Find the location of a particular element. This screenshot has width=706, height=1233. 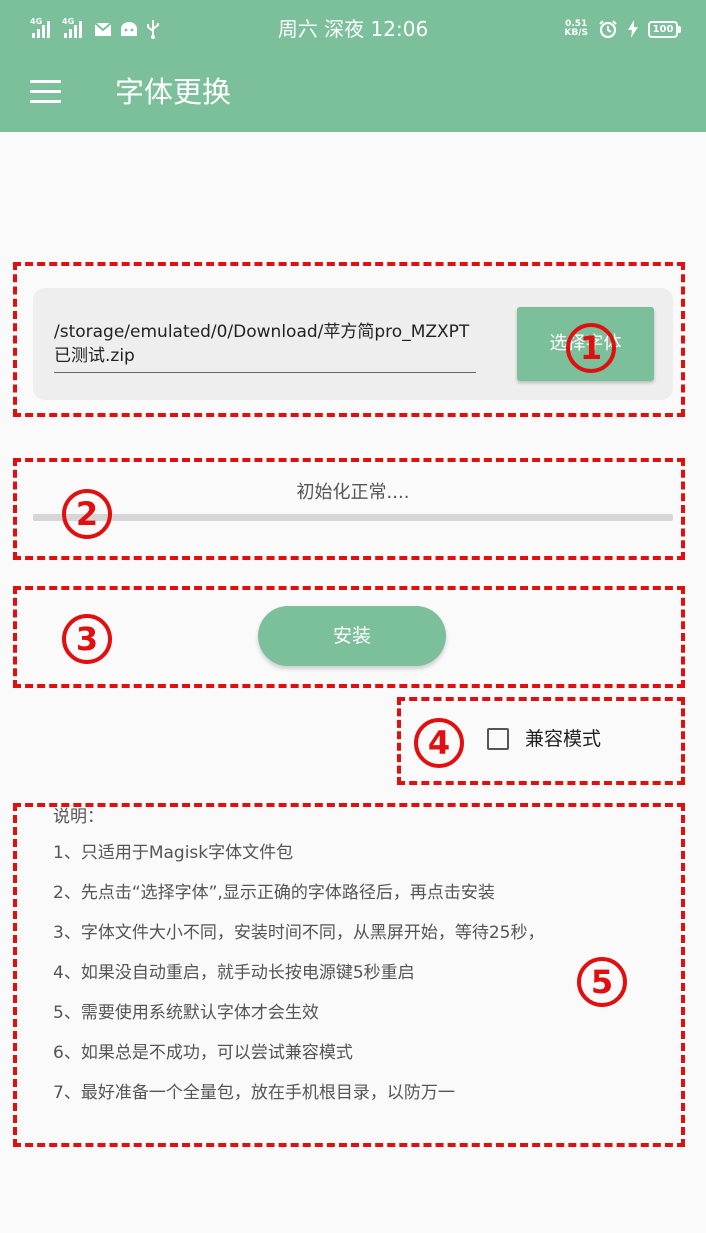

compat-mode-checkbox: 兼容模式 is located at coordinates (544, 739).